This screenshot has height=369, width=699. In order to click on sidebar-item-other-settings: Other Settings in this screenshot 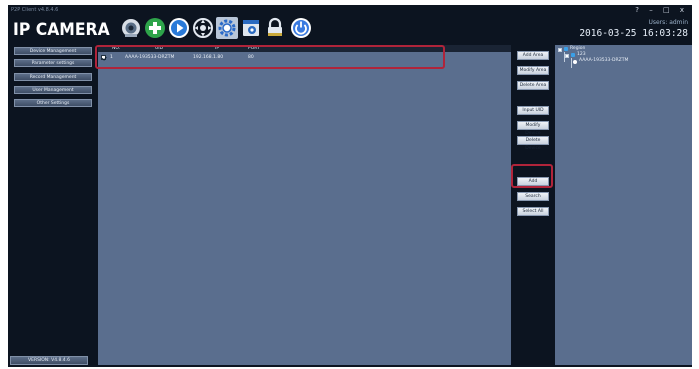, I will do `click(53, 103)`.